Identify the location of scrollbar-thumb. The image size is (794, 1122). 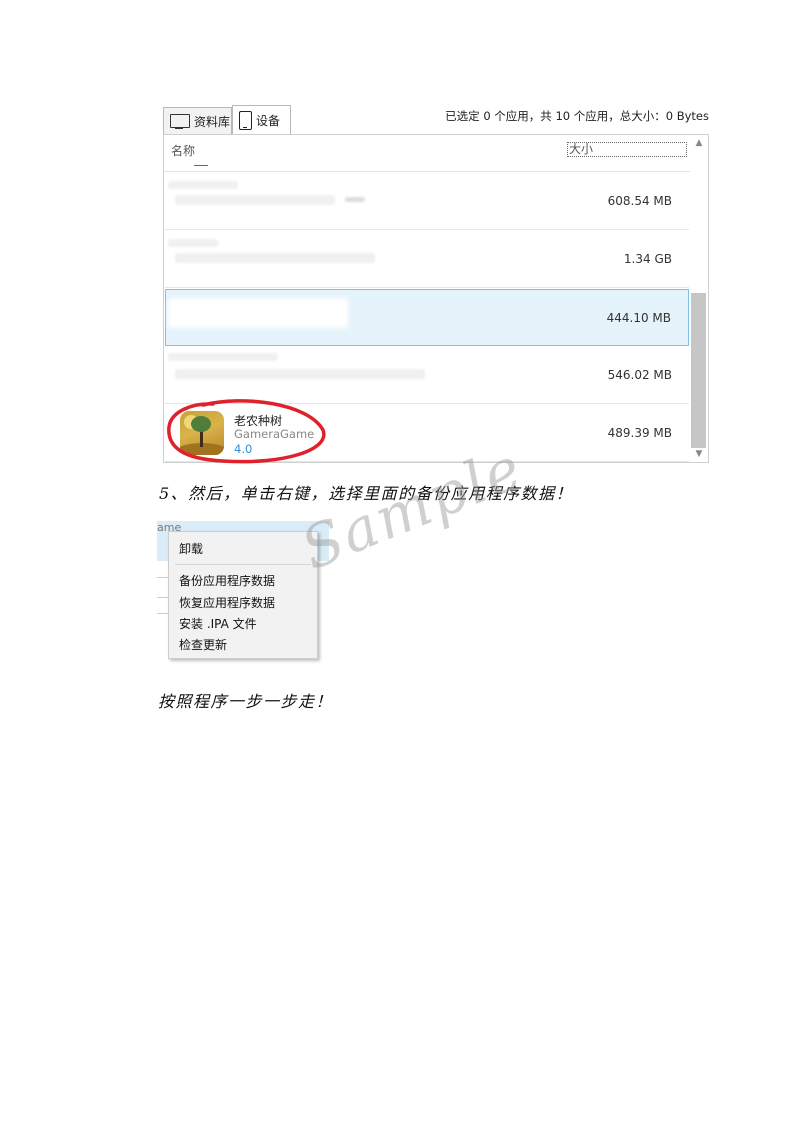
(698, 370).